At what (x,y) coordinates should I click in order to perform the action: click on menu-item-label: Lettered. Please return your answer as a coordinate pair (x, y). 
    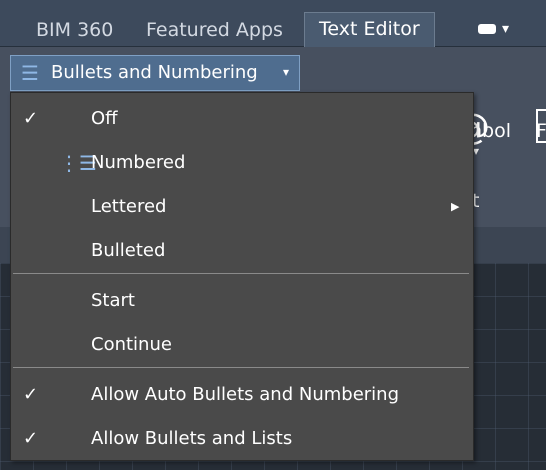
    Looking at the image, I should click on (129, 206).